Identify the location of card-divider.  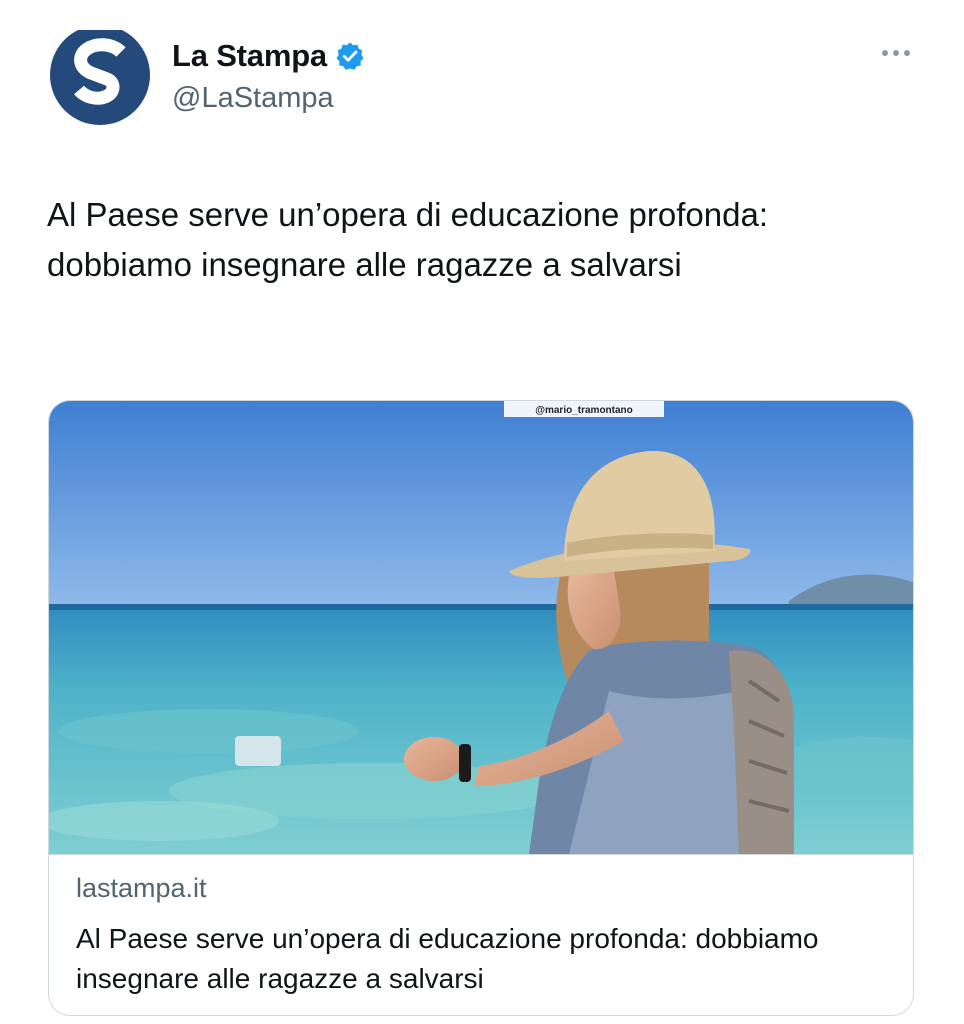
(481, 854).